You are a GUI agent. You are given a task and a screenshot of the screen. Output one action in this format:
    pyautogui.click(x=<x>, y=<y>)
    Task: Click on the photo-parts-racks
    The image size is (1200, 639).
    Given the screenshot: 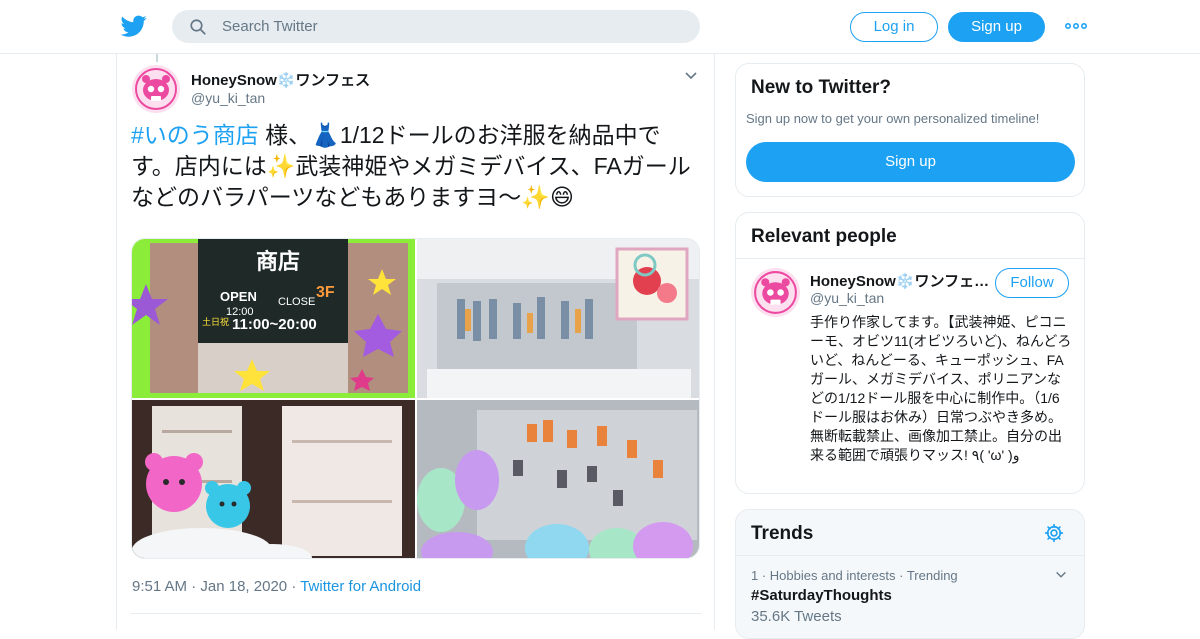 What is the action you would take?
    pyautogui.click(x=558, y=479)
    